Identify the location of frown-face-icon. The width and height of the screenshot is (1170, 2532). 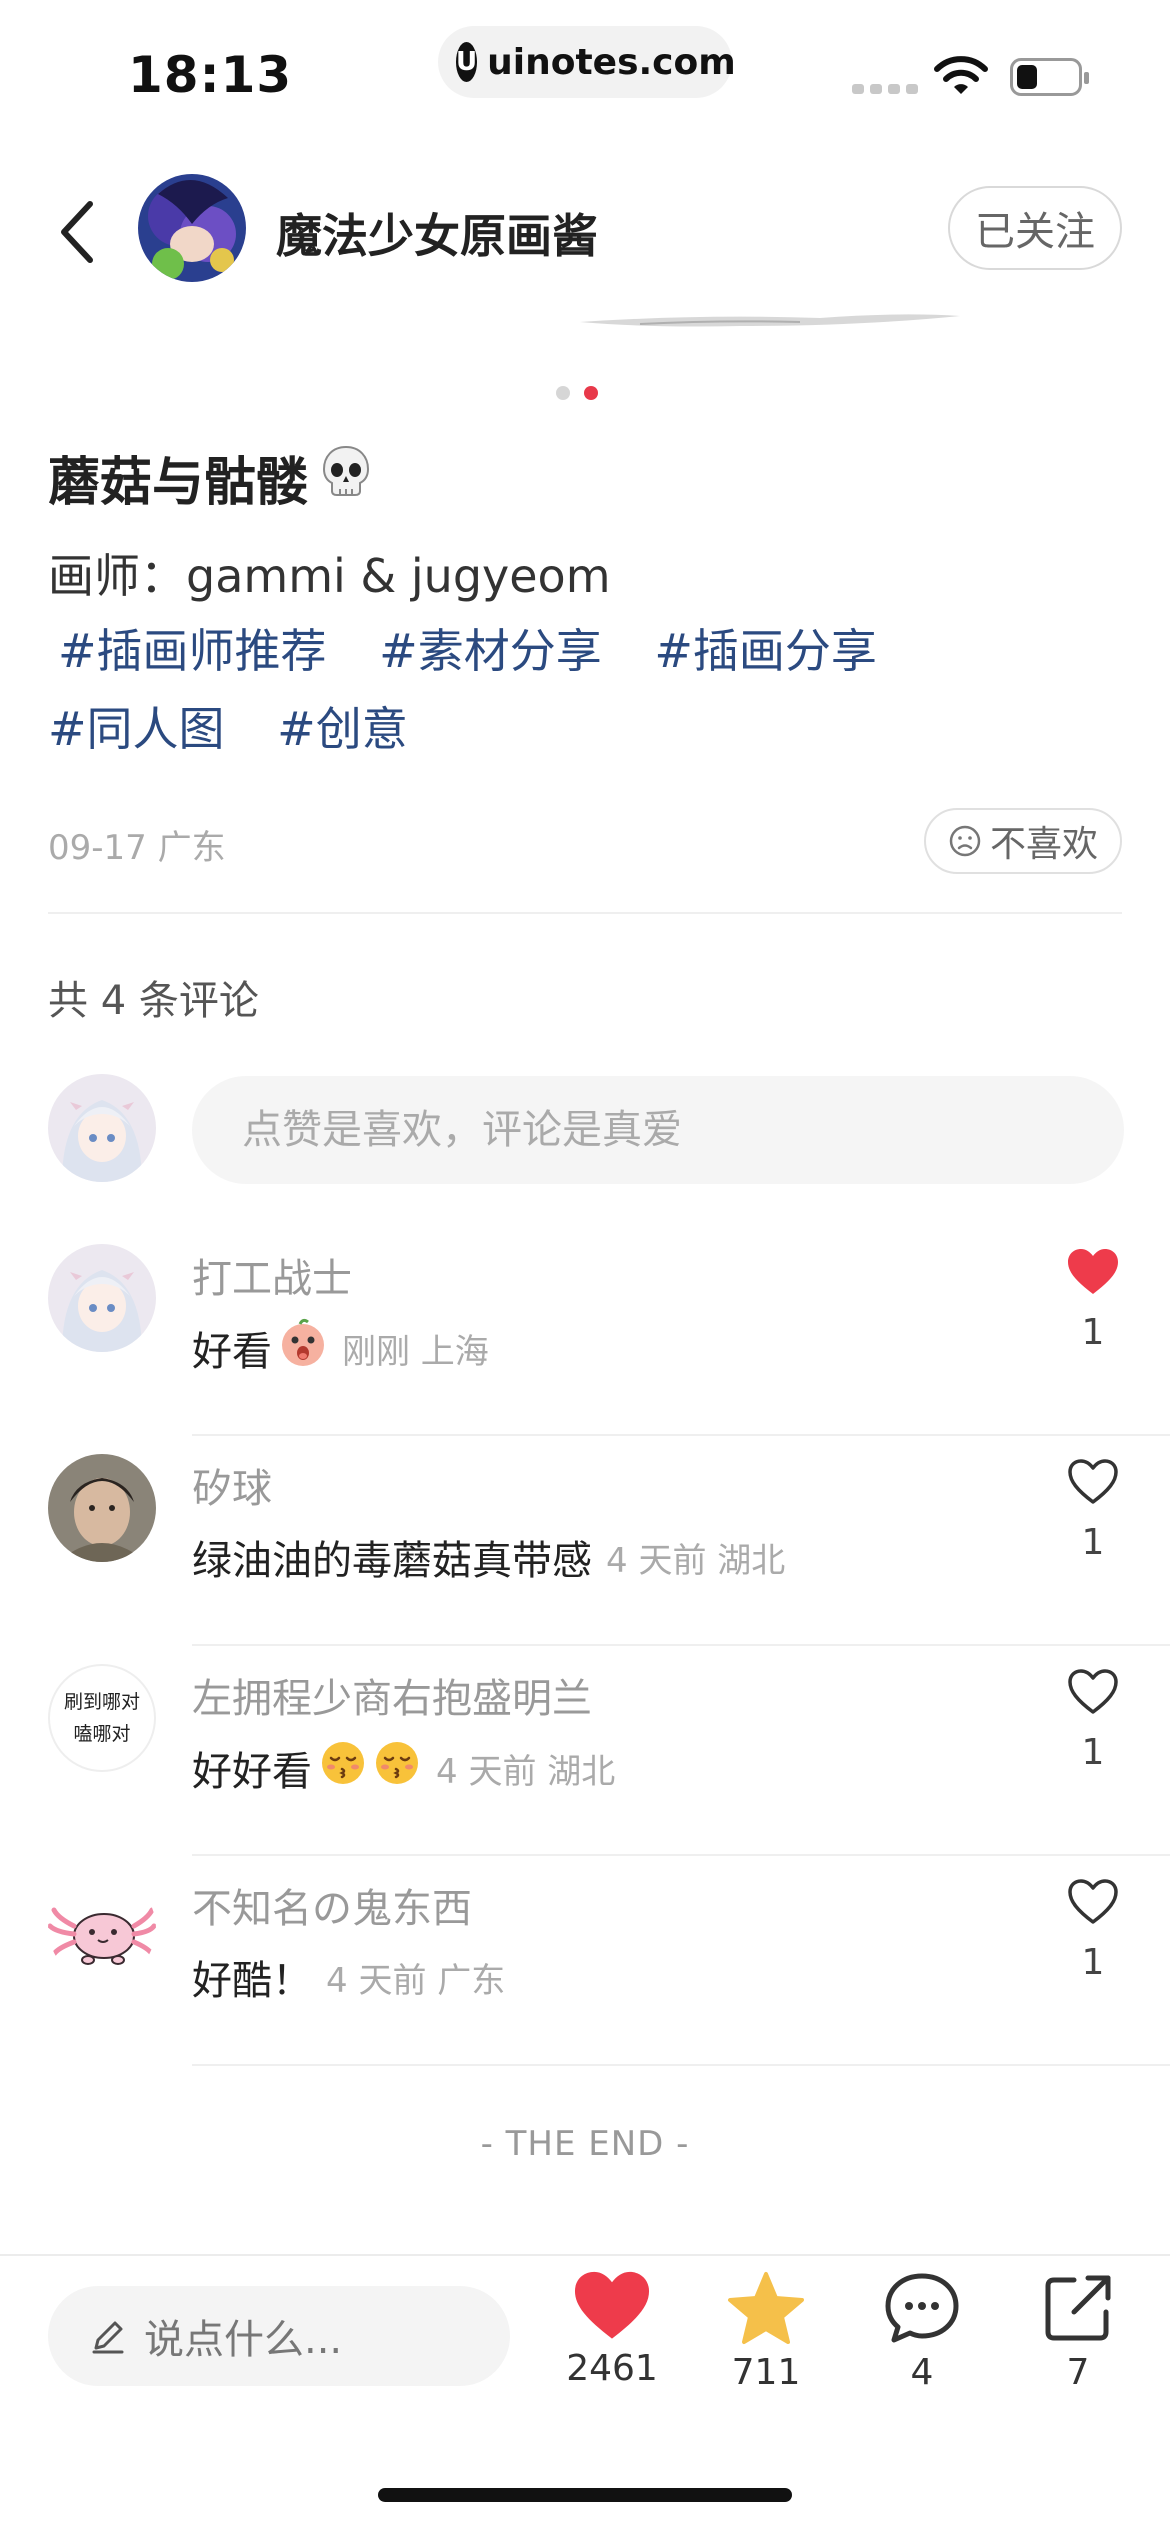
(965, 841).